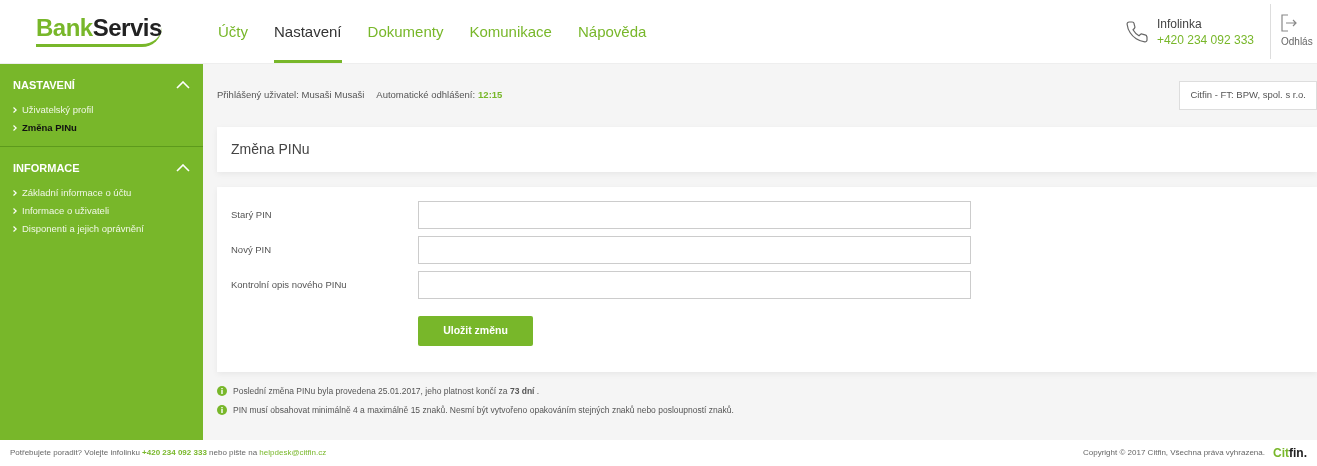  What do you see at coordinates (1297, 41) in the screenshot?
I see `logout-link: Odhlás` at bounding box center [1297, 41].